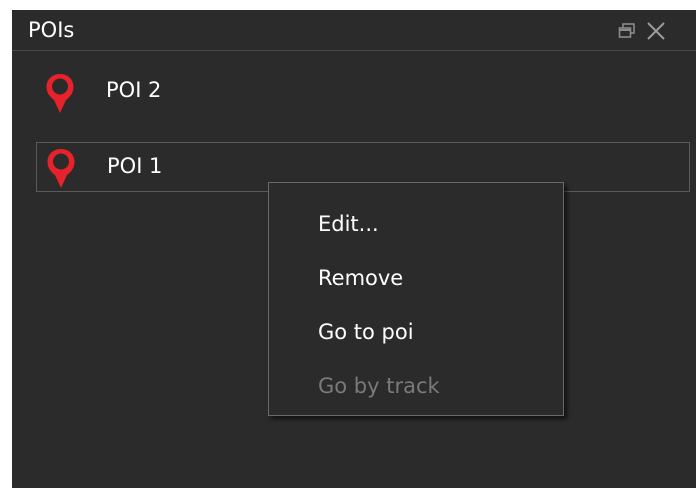 Image resolution: width=696 pixels, height=488 pixels. I want to click on list-item-label: POI 1, so click(135, 166).